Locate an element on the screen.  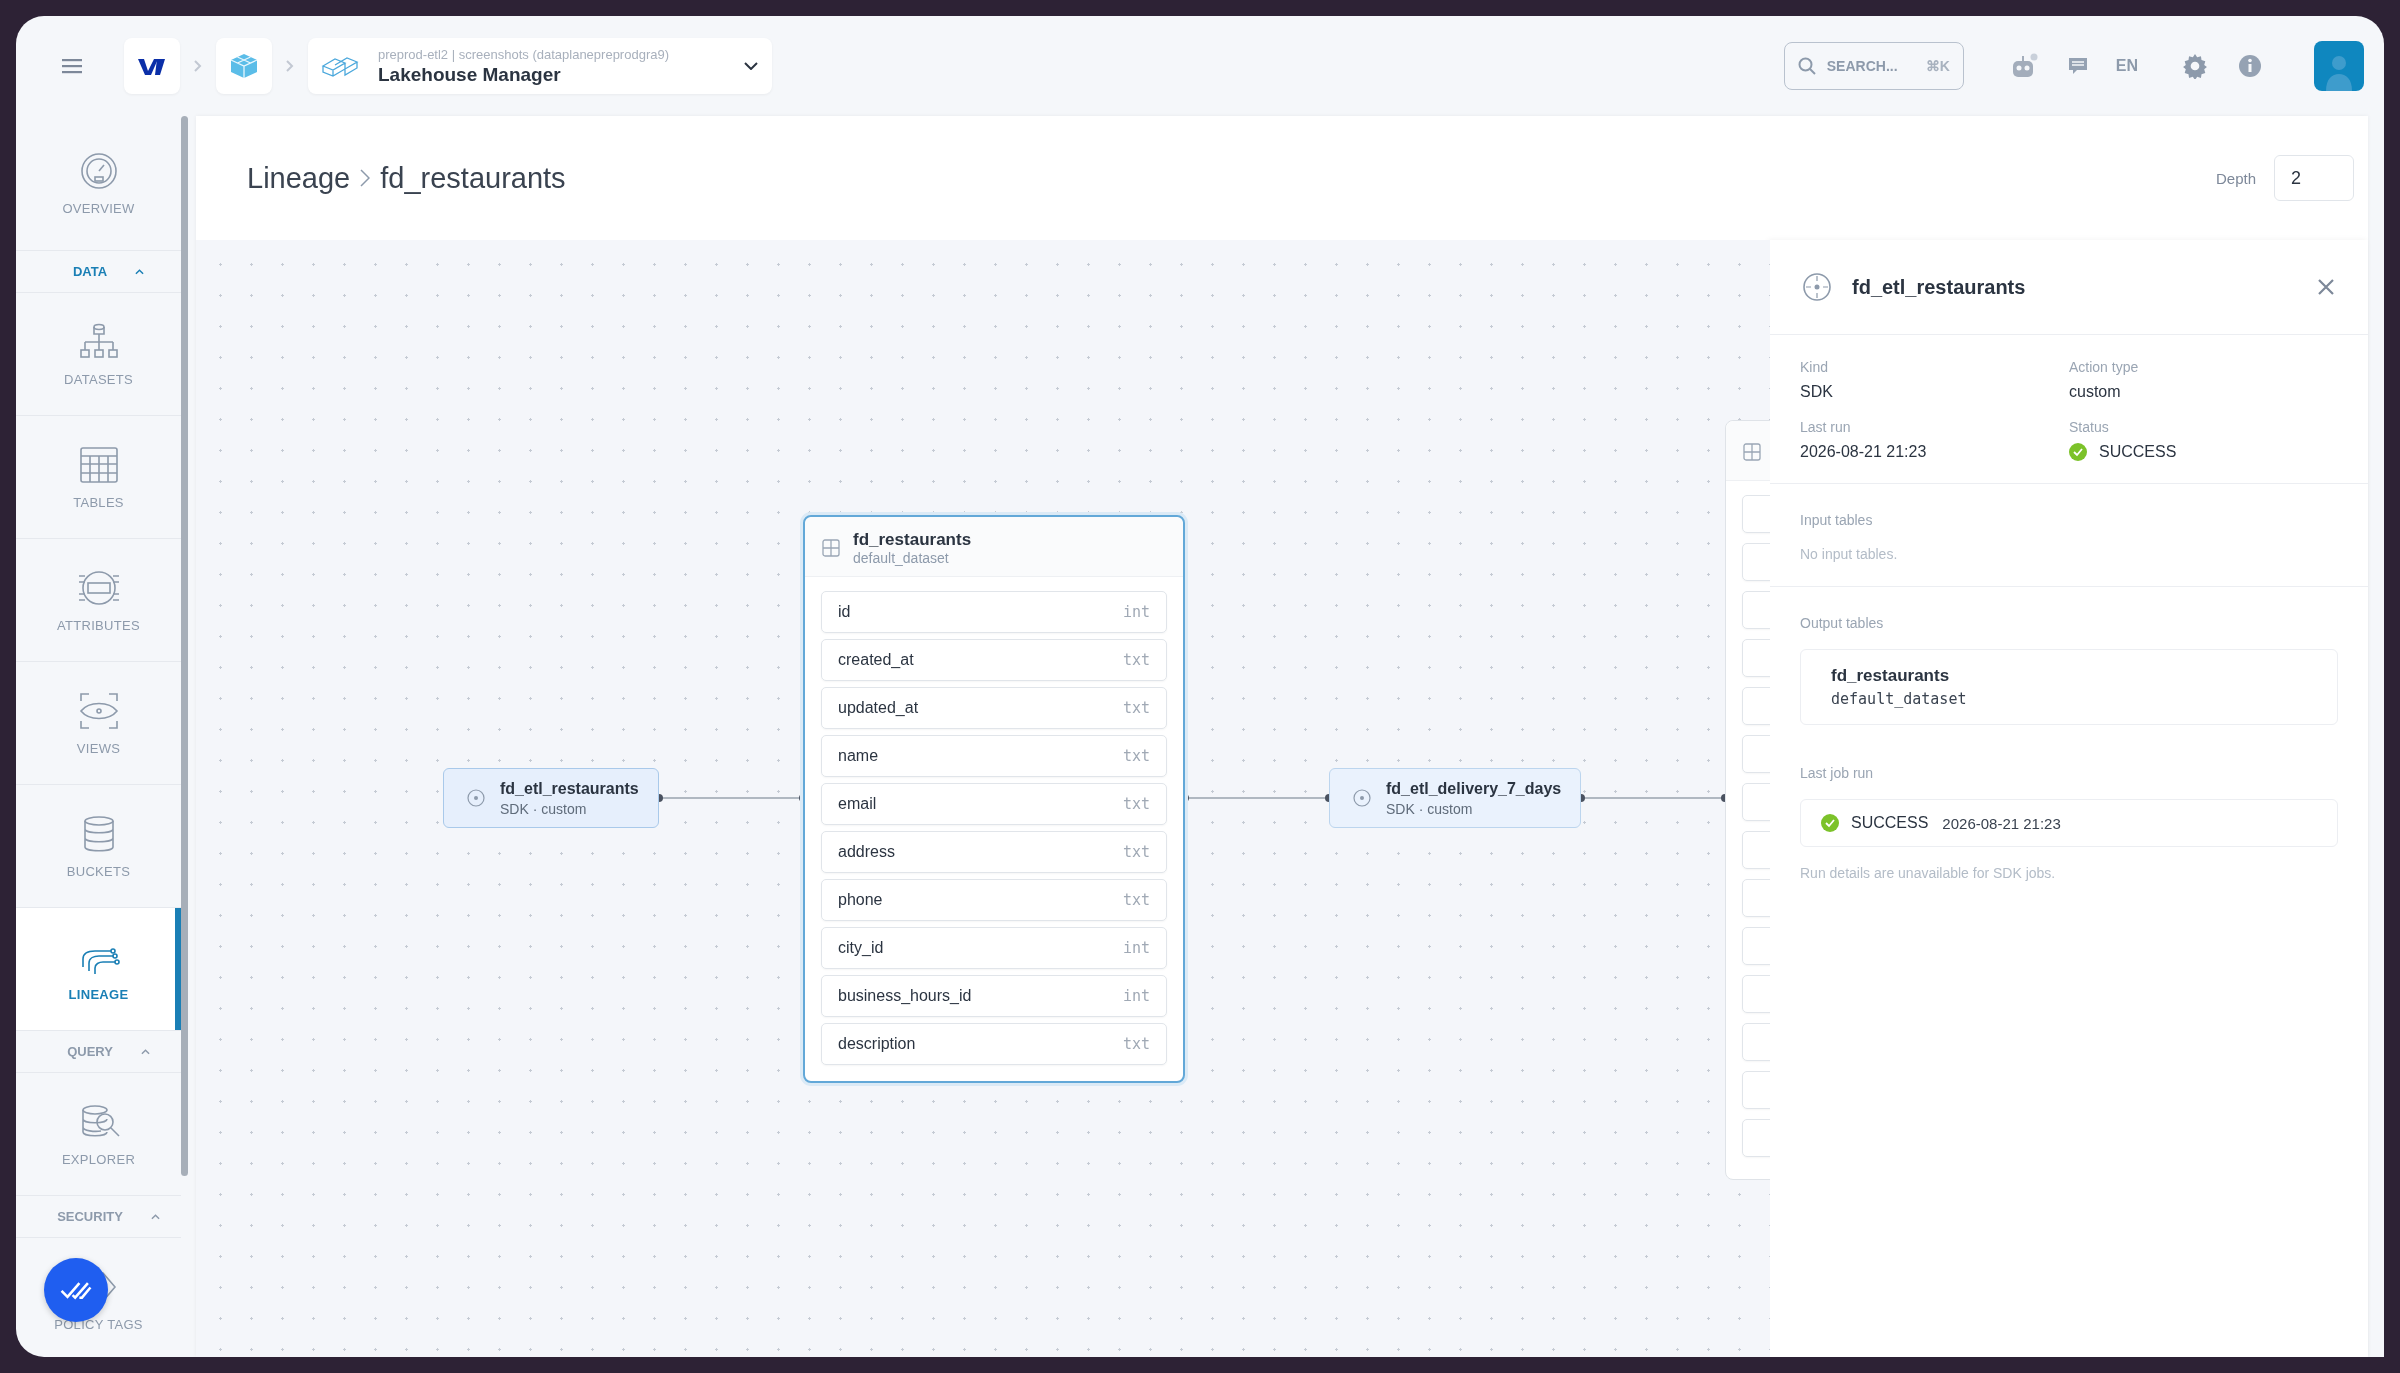
column-name: created_at is located at coordinates (876, 660).